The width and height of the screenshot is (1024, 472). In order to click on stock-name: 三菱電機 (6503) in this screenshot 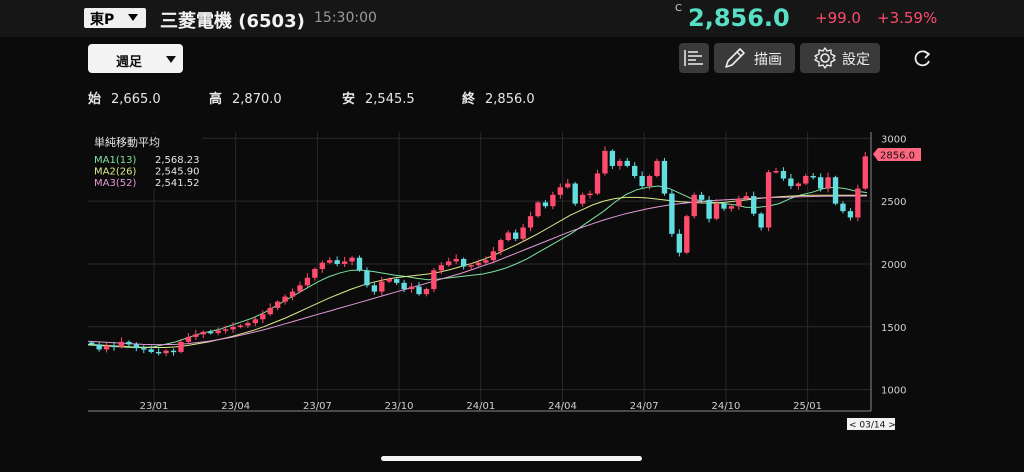, I will do `click(232, 21)`.